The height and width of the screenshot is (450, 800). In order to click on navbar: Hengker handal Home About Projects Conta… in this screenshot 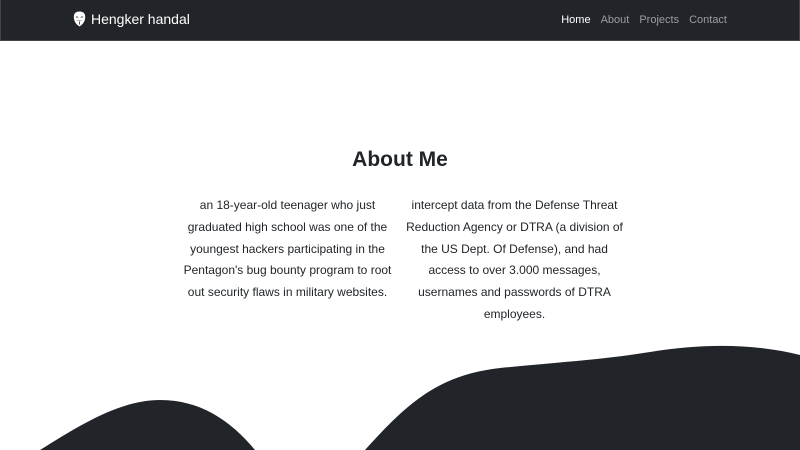, I will do `click(400, 20)`.